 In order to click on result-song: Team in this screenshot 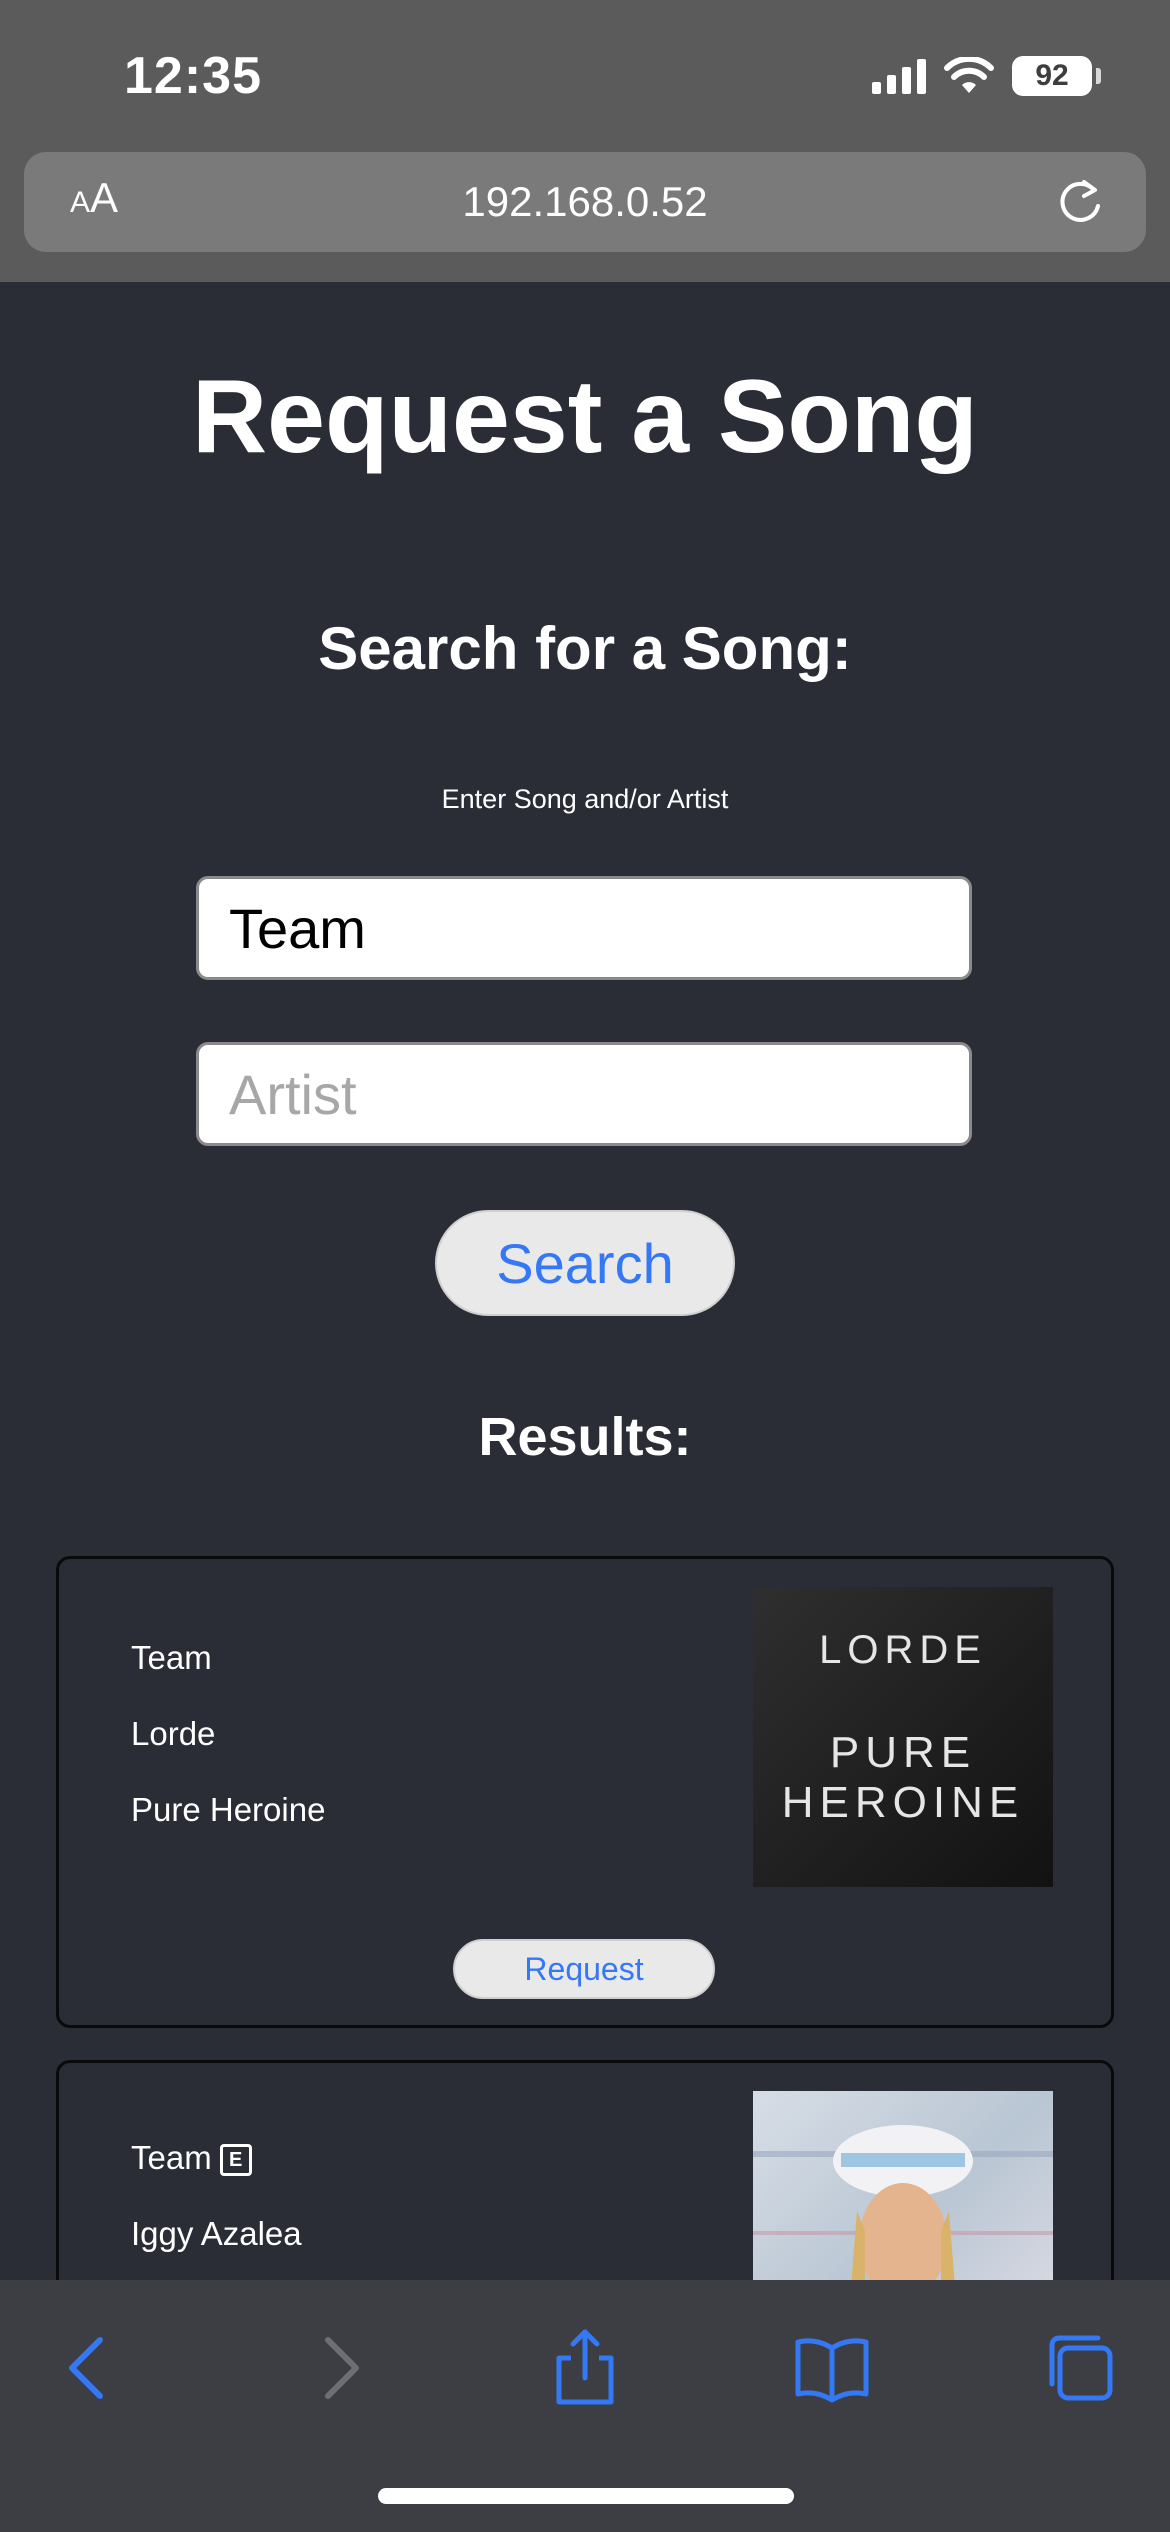, I will do `click(171, 1657)`.